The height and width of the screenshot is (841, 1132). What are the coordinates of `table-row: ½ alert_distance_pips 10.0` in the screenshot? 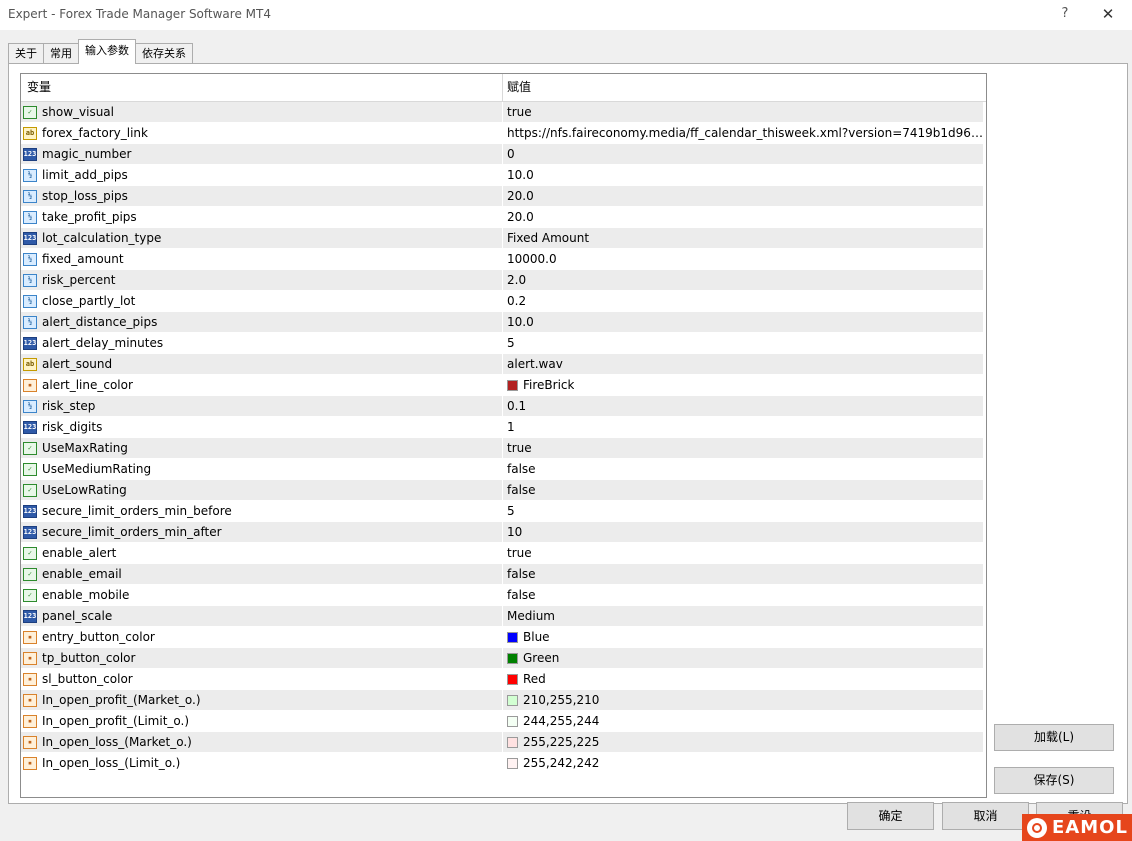 It's located at (503, 322).